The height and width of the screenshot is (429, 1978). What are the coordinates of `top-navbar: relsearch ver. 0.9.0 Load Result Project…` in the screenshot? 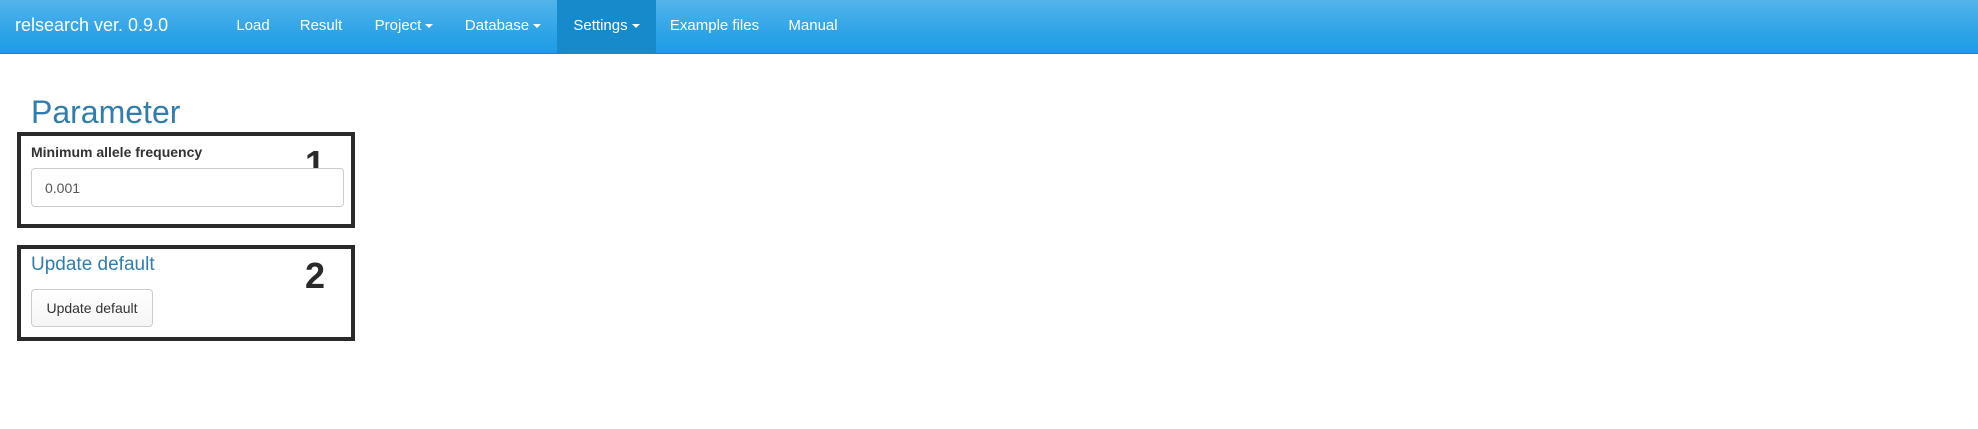 It's located at (989, 27).